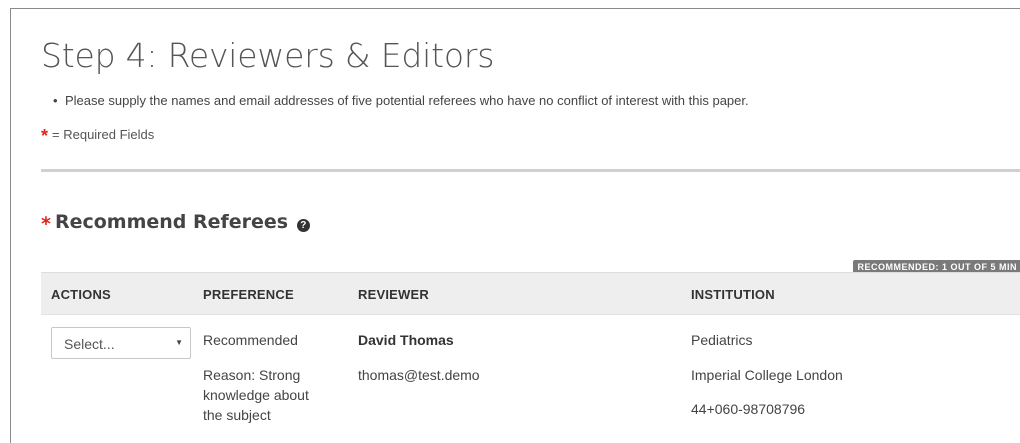 The image size is (1020, 443). Describe the element at coordinates (303, 225) in the screenshot. I see `question-circle-icon: ?` at that location.